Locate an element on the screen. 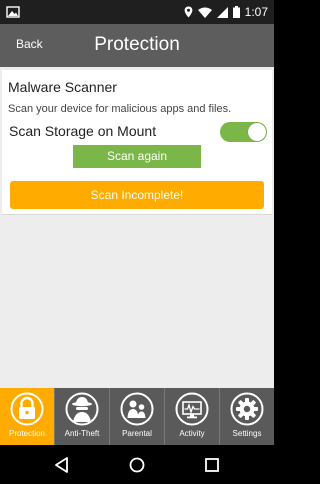 The image size is (320, 484). lock-icon is located at coordinates (27, 409).